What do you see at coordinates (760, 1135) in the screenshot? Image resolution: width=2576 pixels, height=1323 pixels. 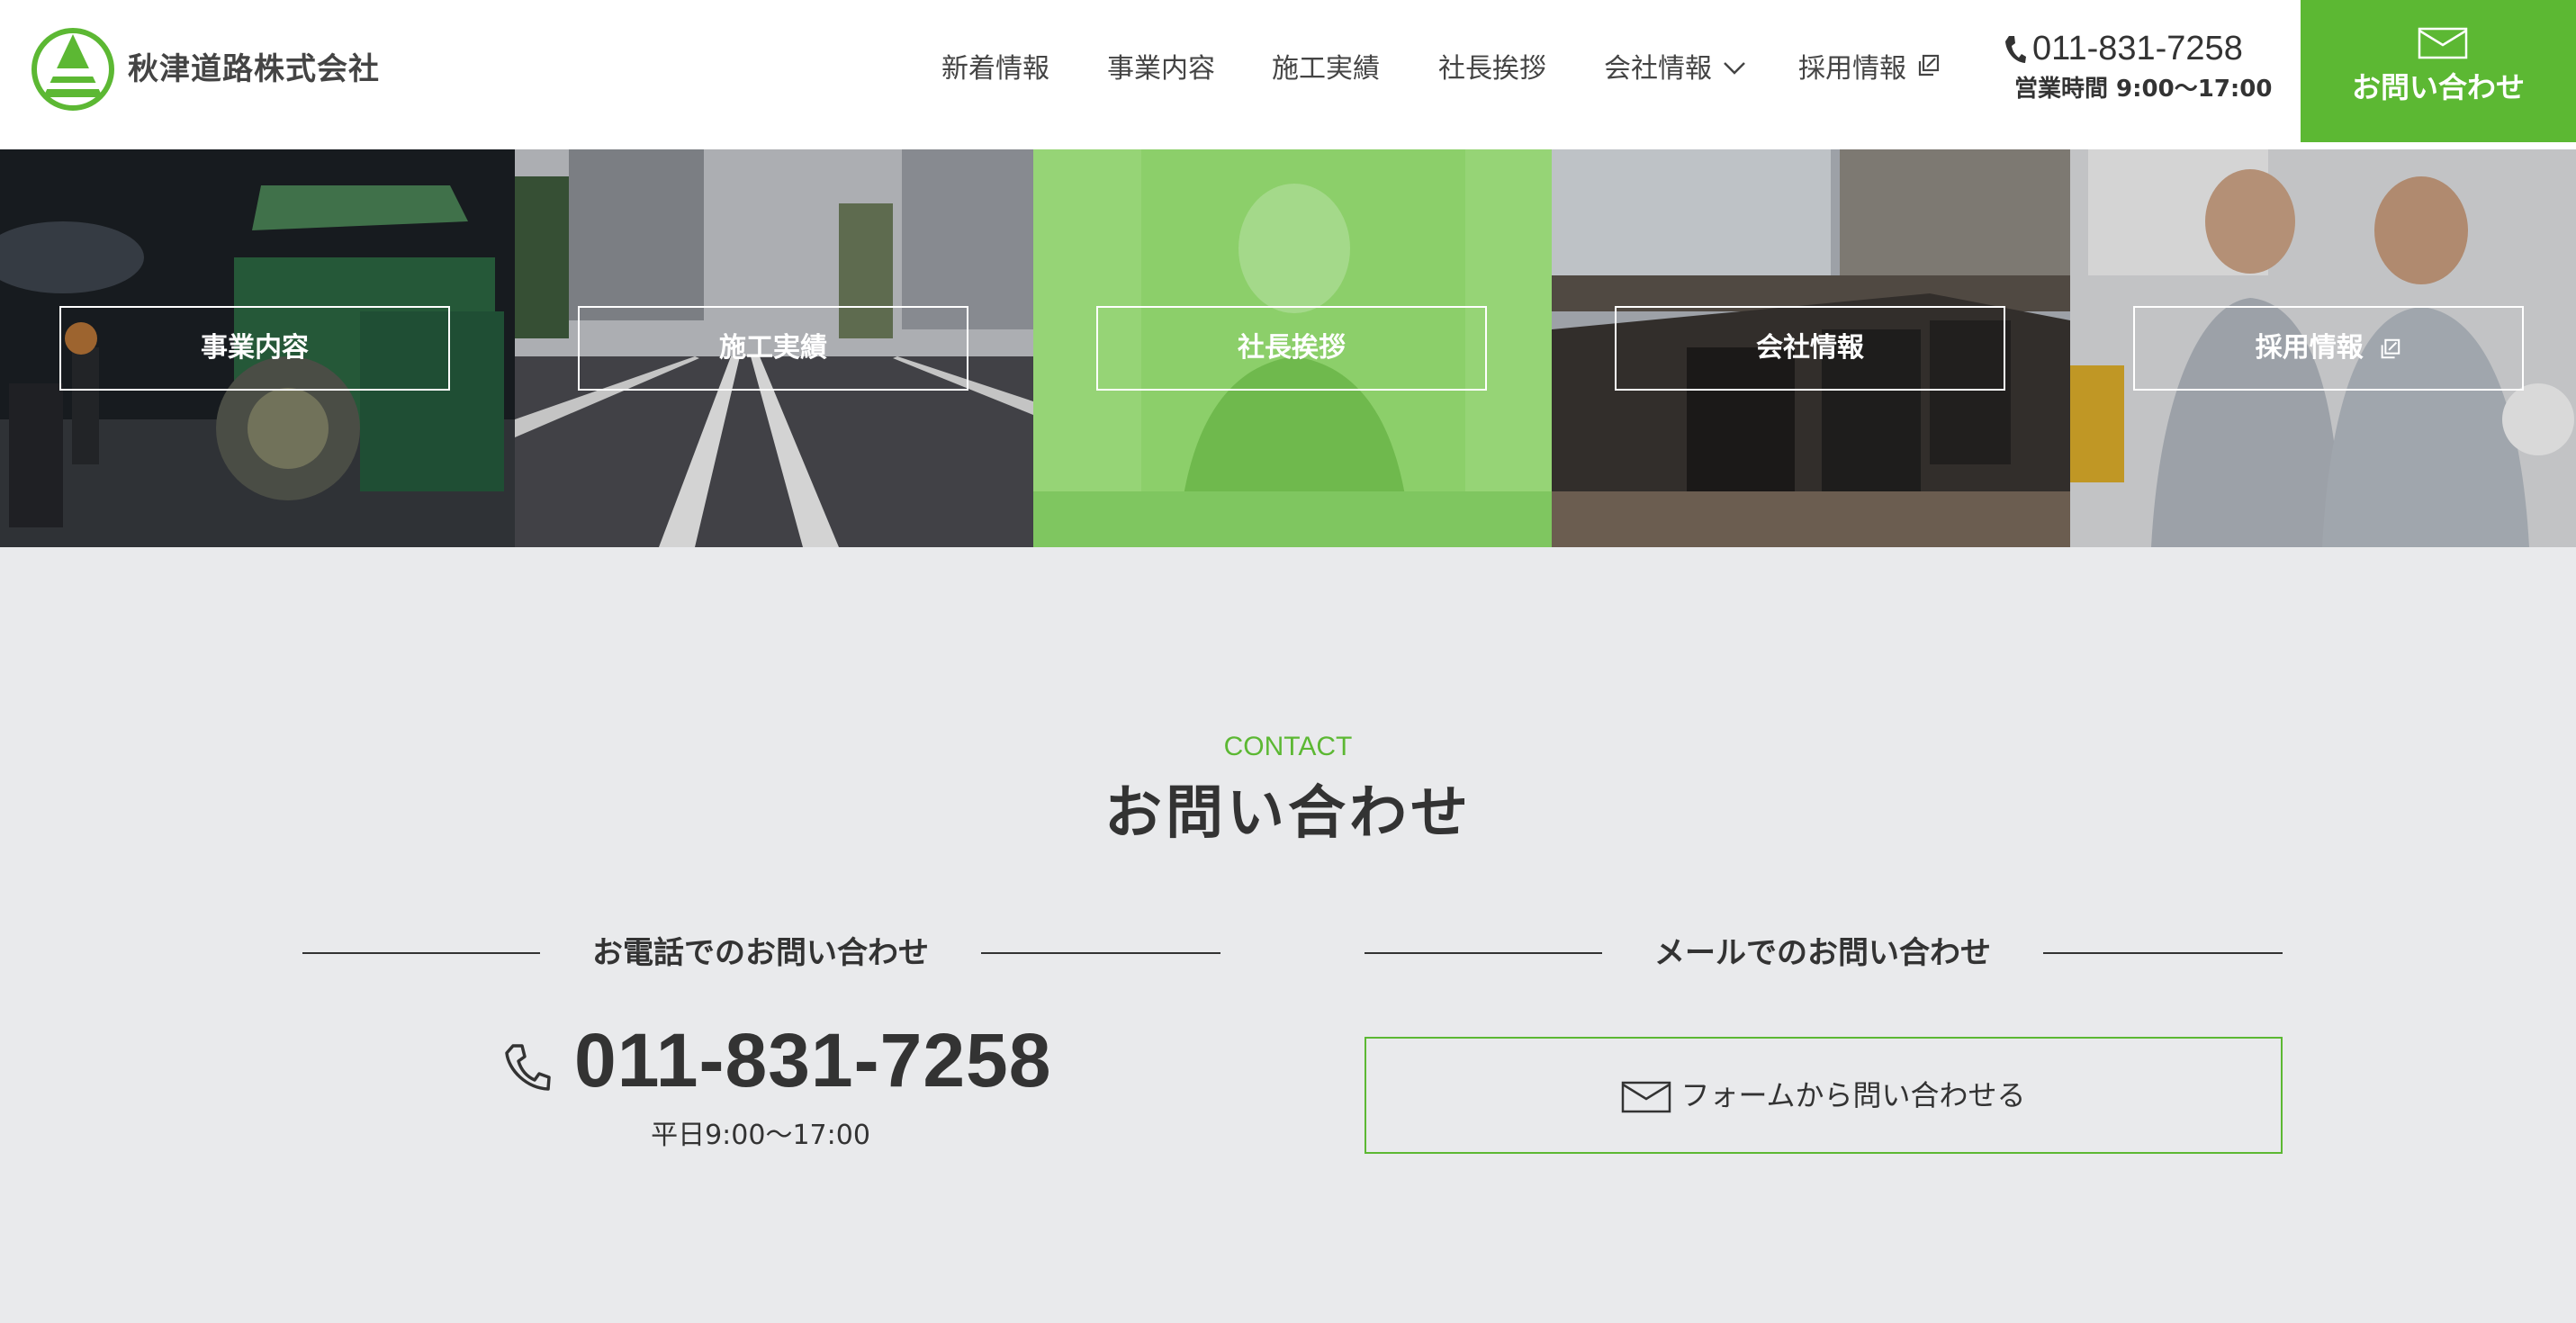 I see `contact-phone-hours: 平日9:00〜17:00` at bounding box center [760, 1135].